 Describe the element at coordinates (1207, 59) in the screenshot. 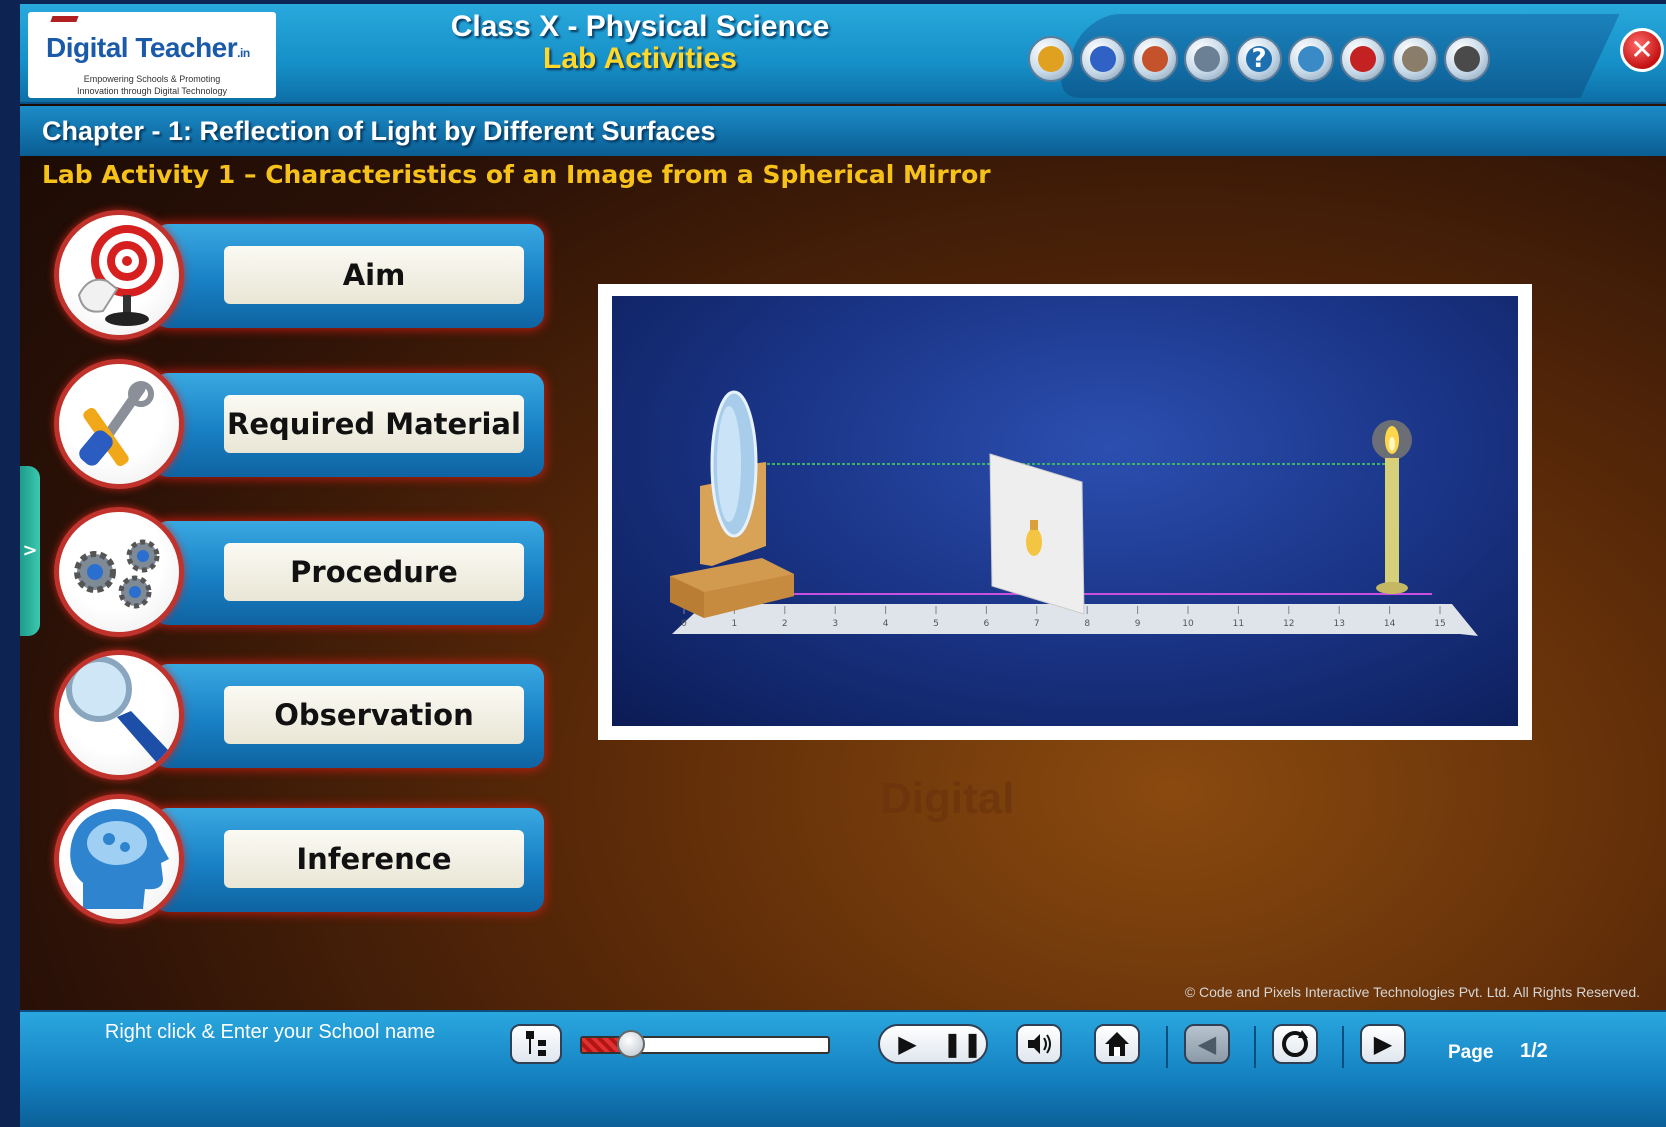

I see `notes-icon` at that location.